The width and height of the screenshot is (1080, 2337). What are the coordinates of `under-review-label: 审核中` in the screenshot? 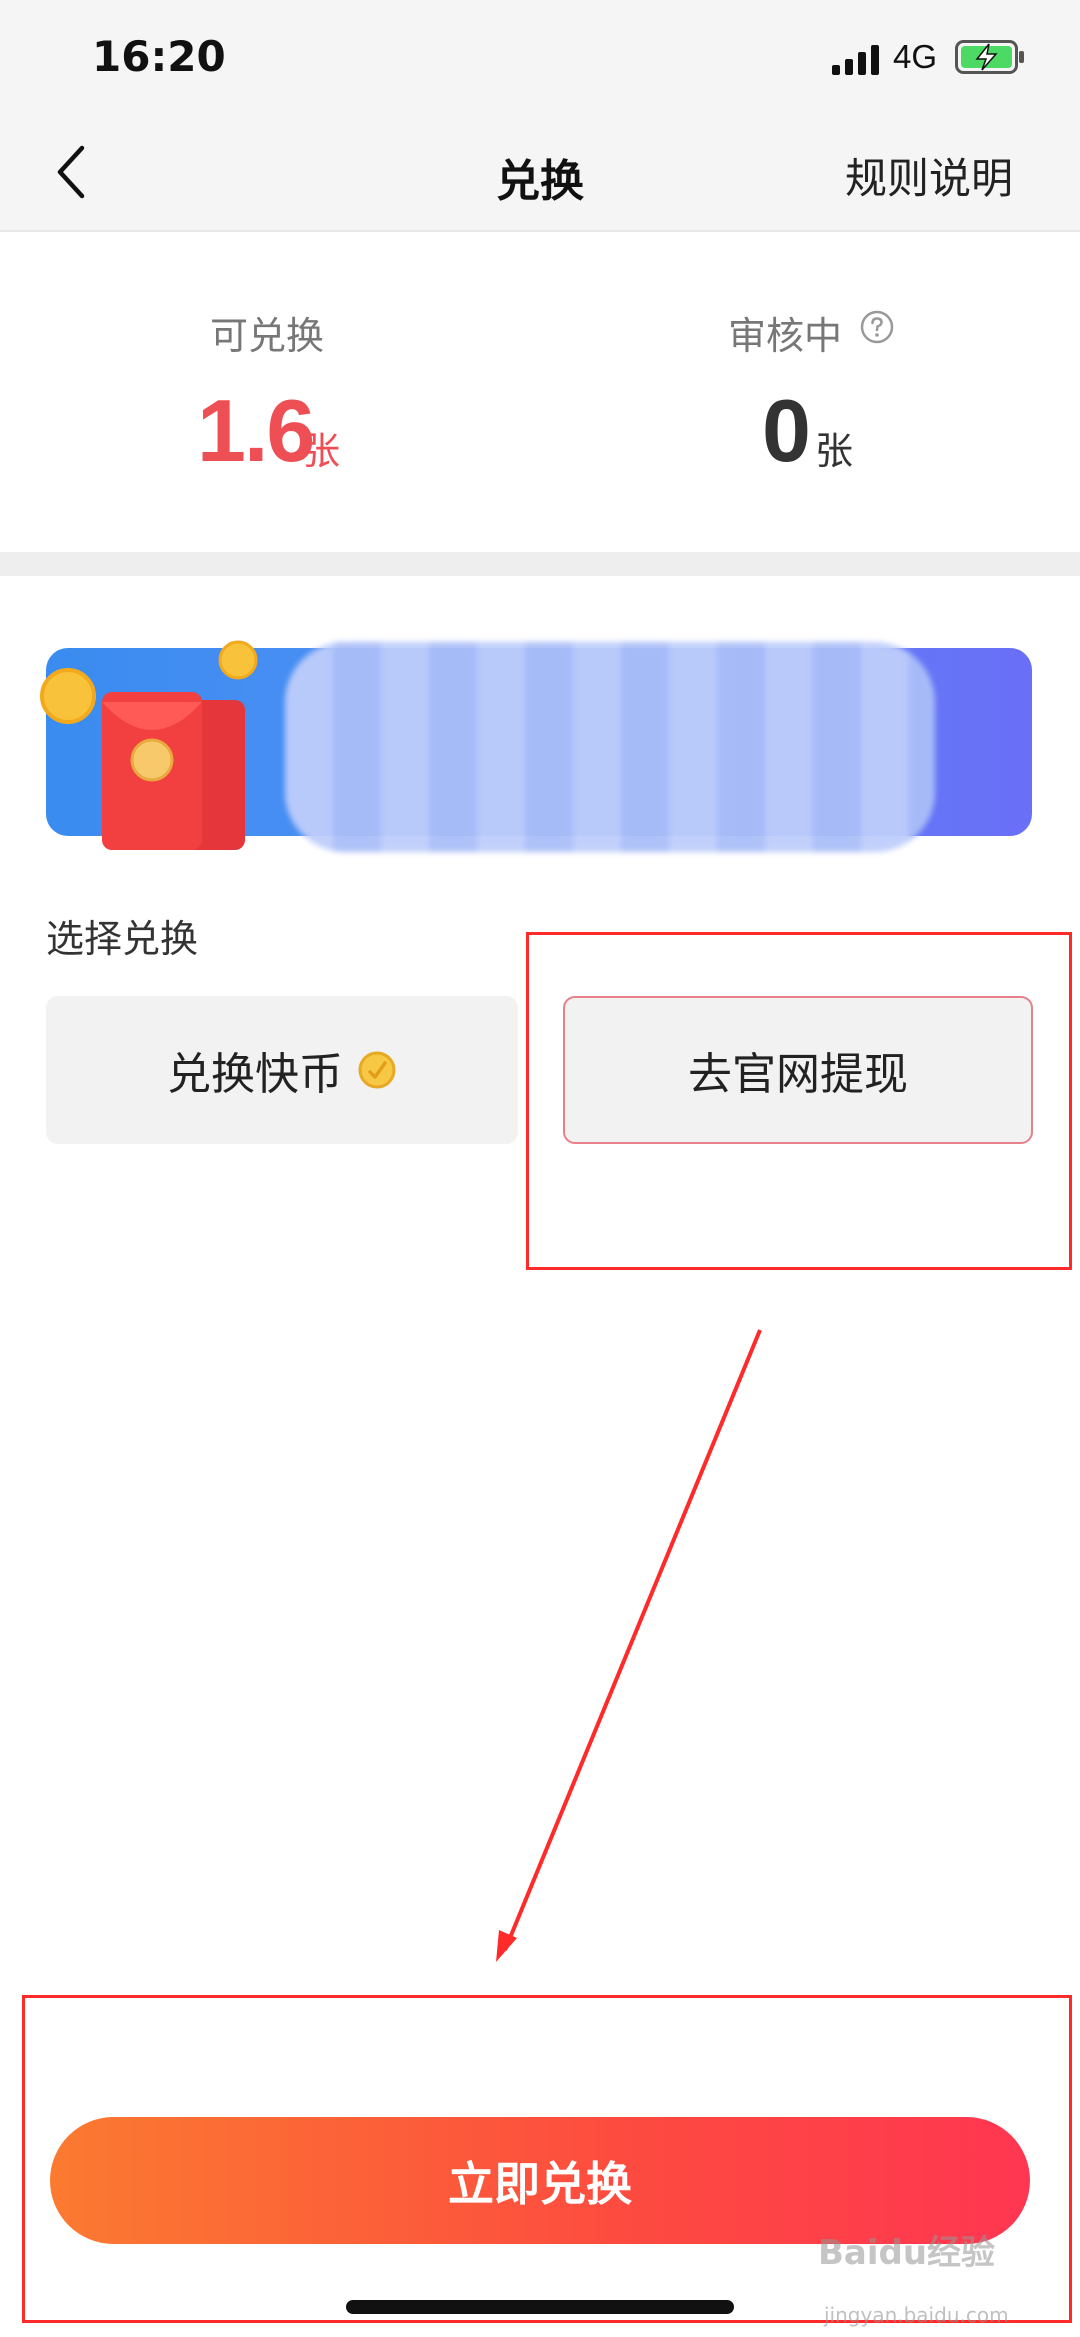 It's located at (785, 336).